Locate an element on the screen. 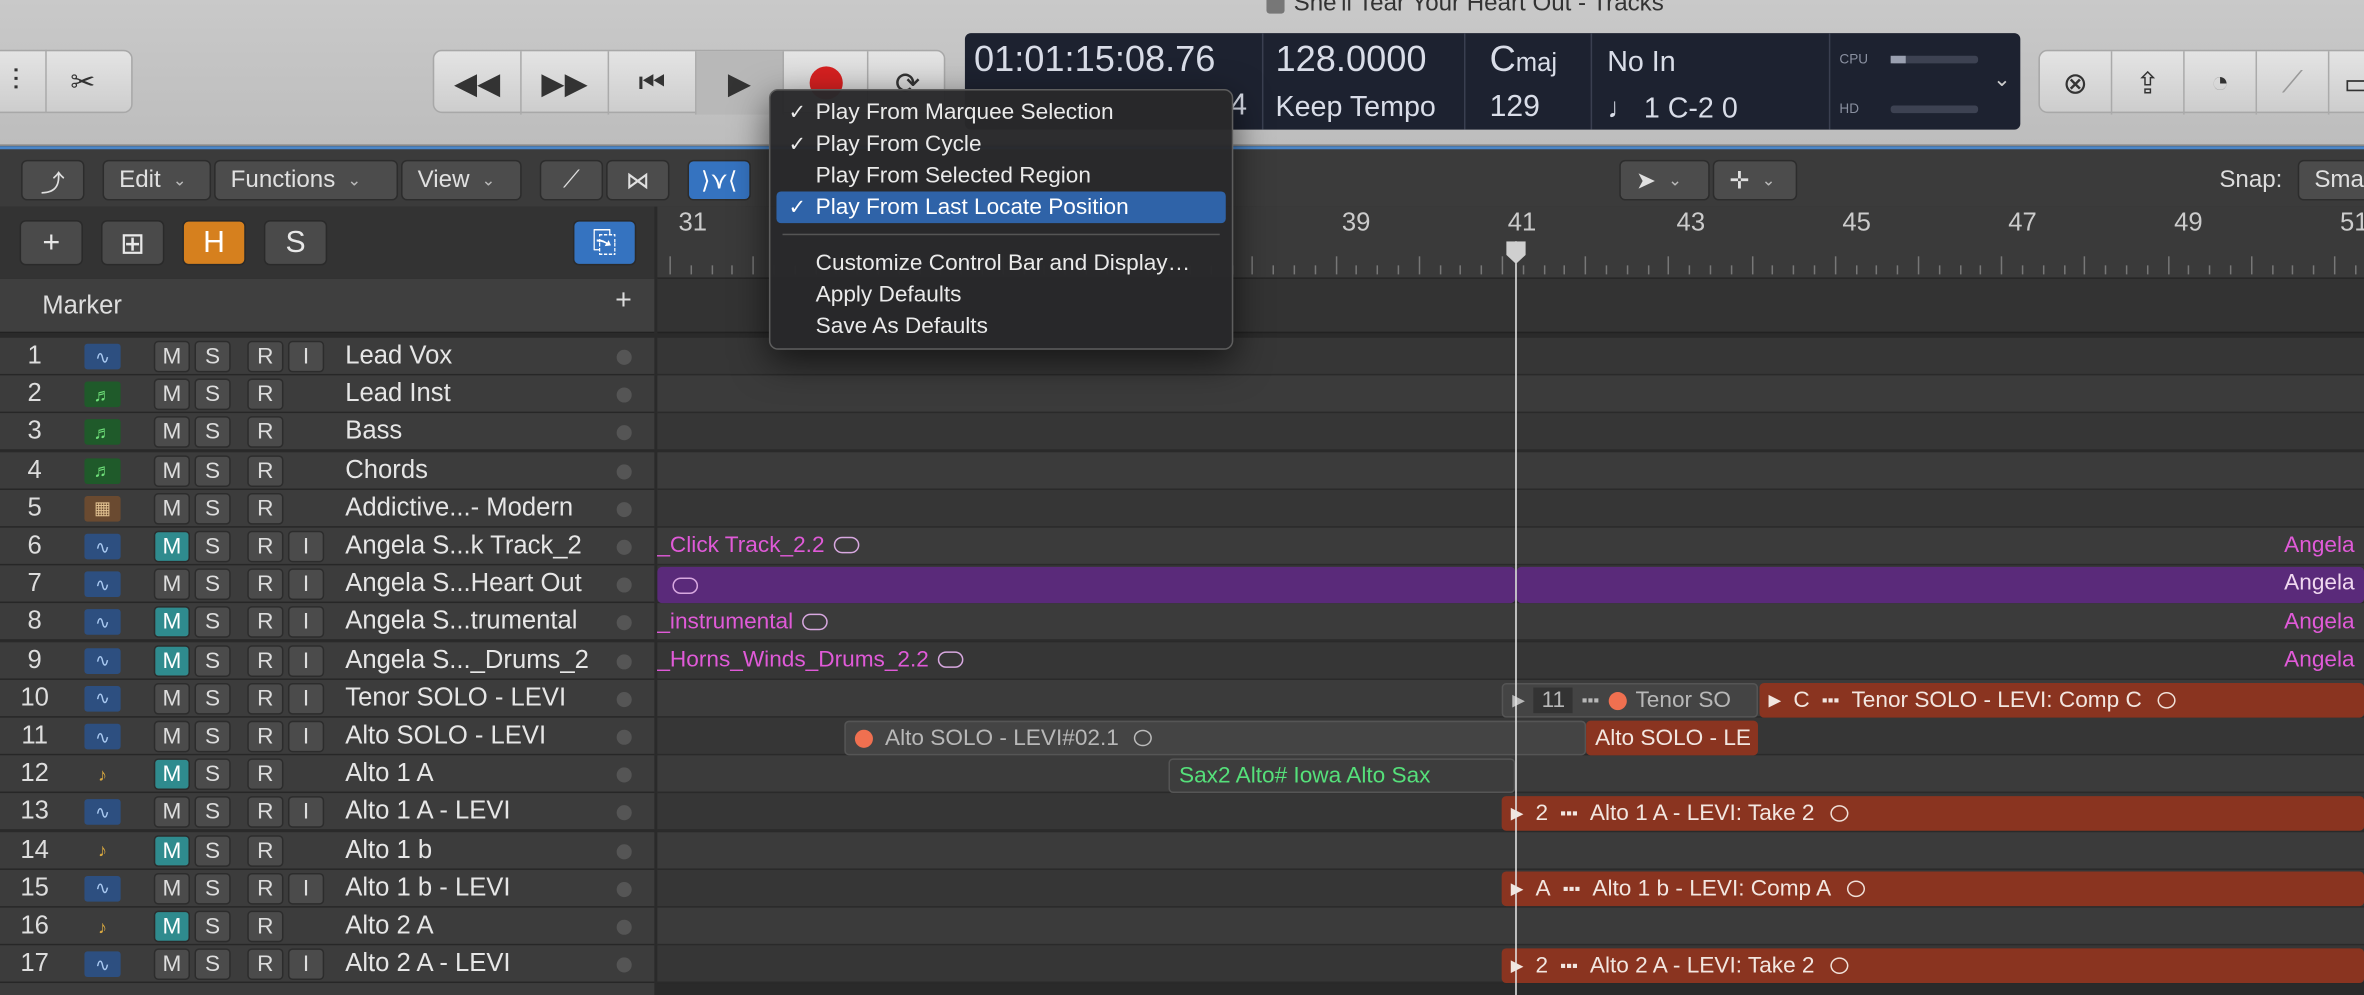  region-tenor-solo-a: ▶ 11 ▪▪▪ Tenor SO is located at coordinates (1629, 700).